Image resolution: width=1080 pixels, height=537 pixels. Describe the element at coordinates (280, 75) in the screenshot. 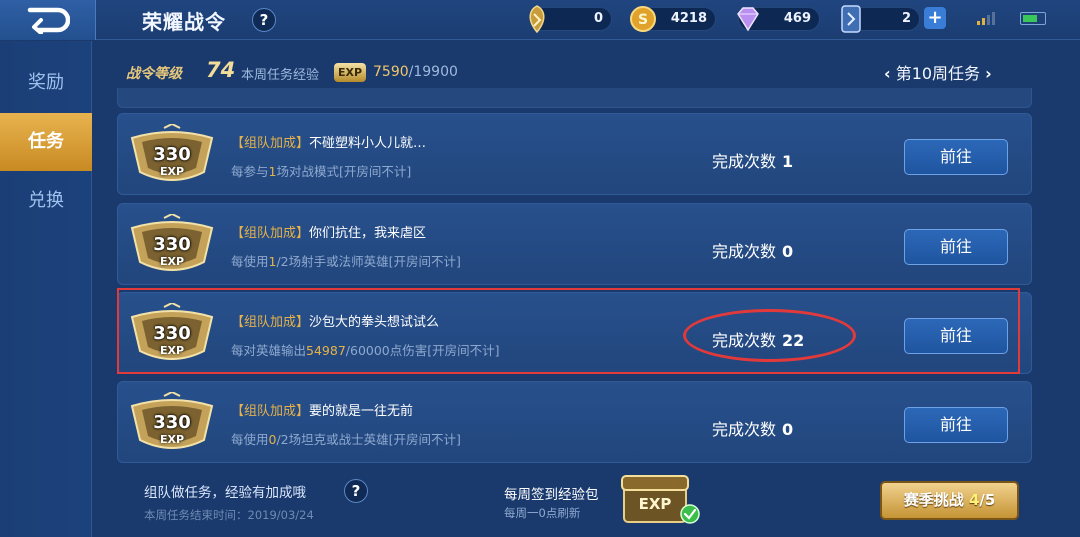

I see `weekly-exp-label: 本周任务经验` at that location.